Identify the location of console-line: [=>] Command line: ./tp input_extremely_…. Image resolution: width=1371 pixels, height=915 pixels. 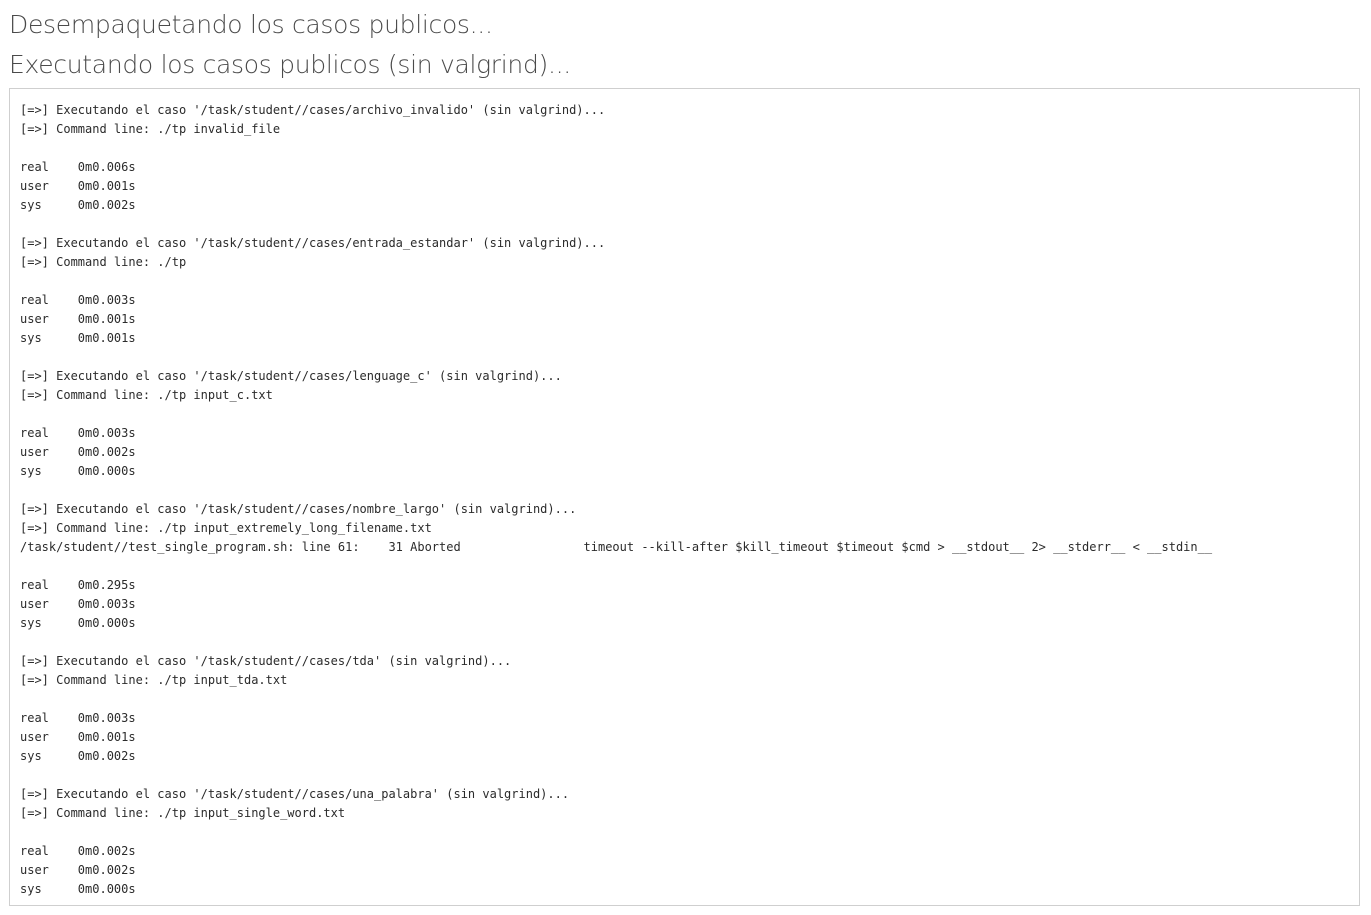
(226, 528).